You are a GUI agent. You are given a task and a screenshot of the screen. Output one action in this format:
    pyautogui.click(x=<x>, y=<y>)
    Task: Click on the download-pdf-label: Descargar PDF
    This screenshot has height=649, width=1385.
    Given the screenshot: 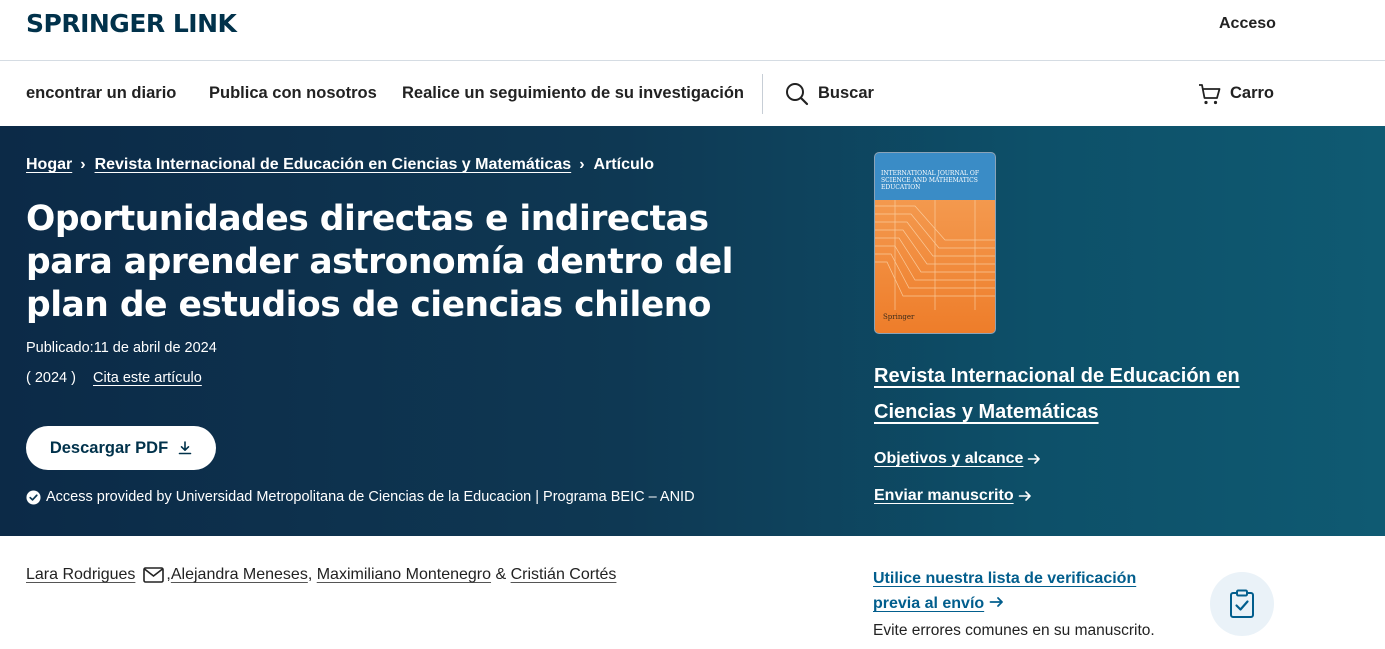 What is the action you would take?
    pyautogui.click(x=109, y=447)
    